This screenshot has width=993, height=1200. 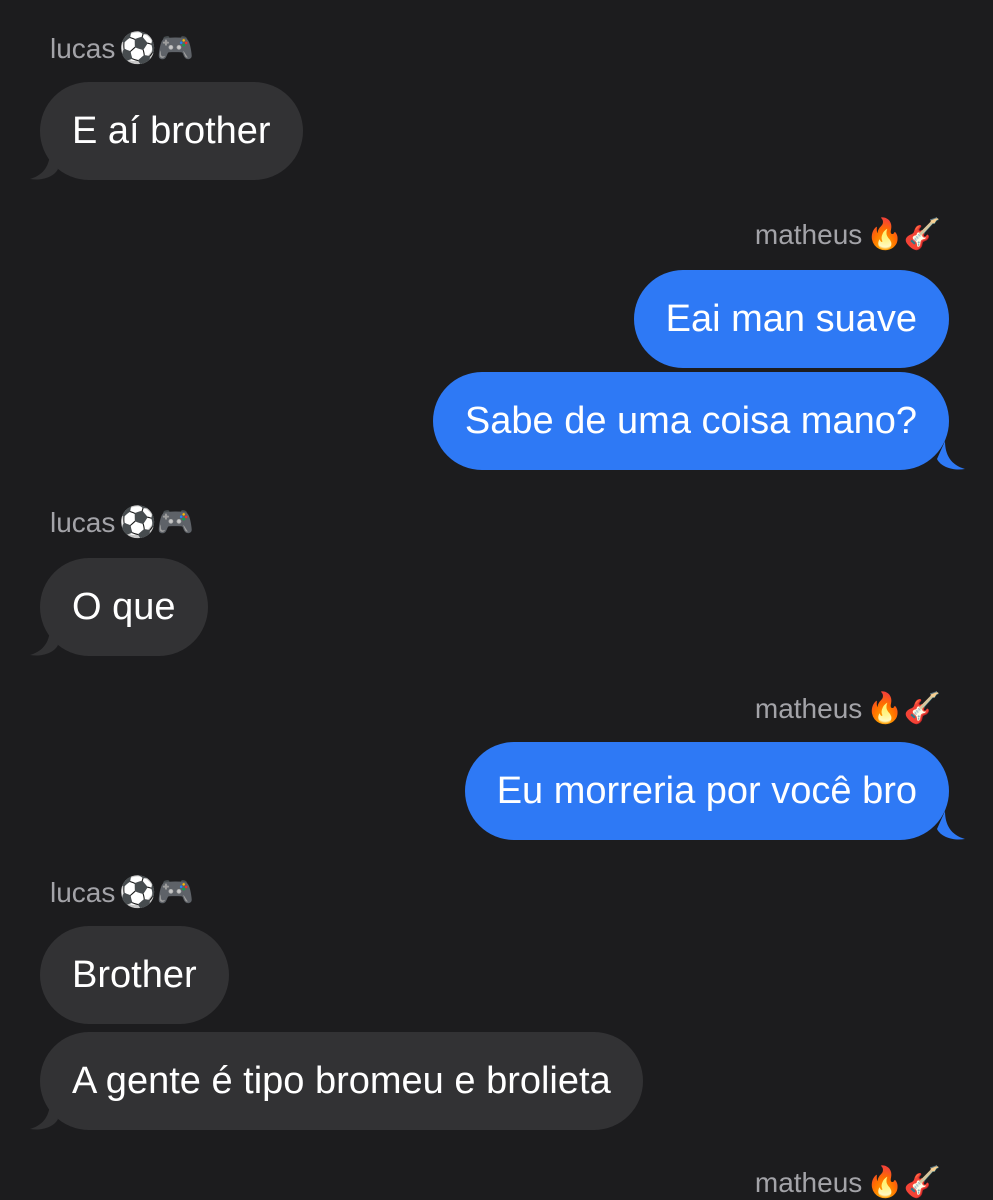 I want to click on message-bubble-outgoing: Eai man suave, so click(x=791, y=319).